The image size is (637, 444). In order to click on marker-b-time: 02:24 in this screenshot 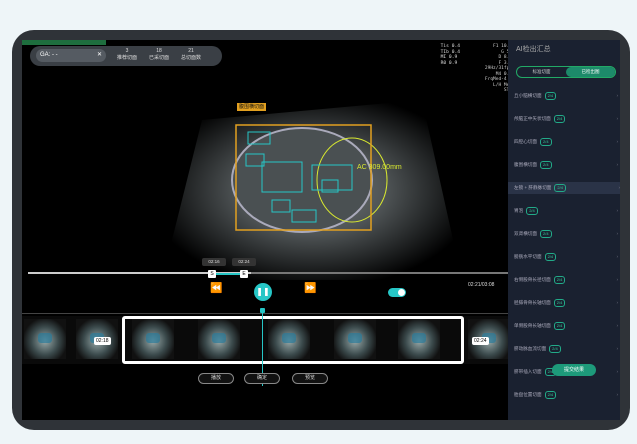, I will do `click(244, 262)`.